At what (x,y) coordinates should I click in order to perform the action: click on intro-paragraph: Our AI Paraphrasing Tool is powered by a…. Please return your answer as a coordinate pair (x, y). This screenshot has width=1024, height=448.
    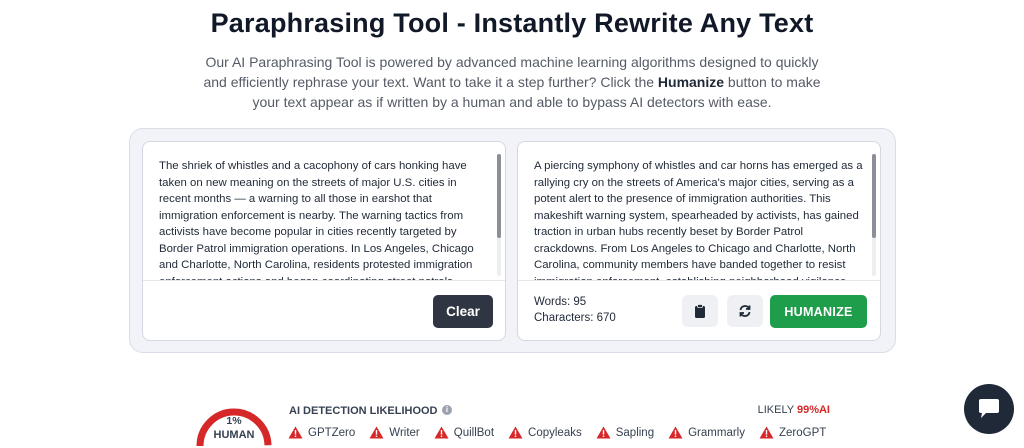
    Looking at the image, I should click on (512, 82).